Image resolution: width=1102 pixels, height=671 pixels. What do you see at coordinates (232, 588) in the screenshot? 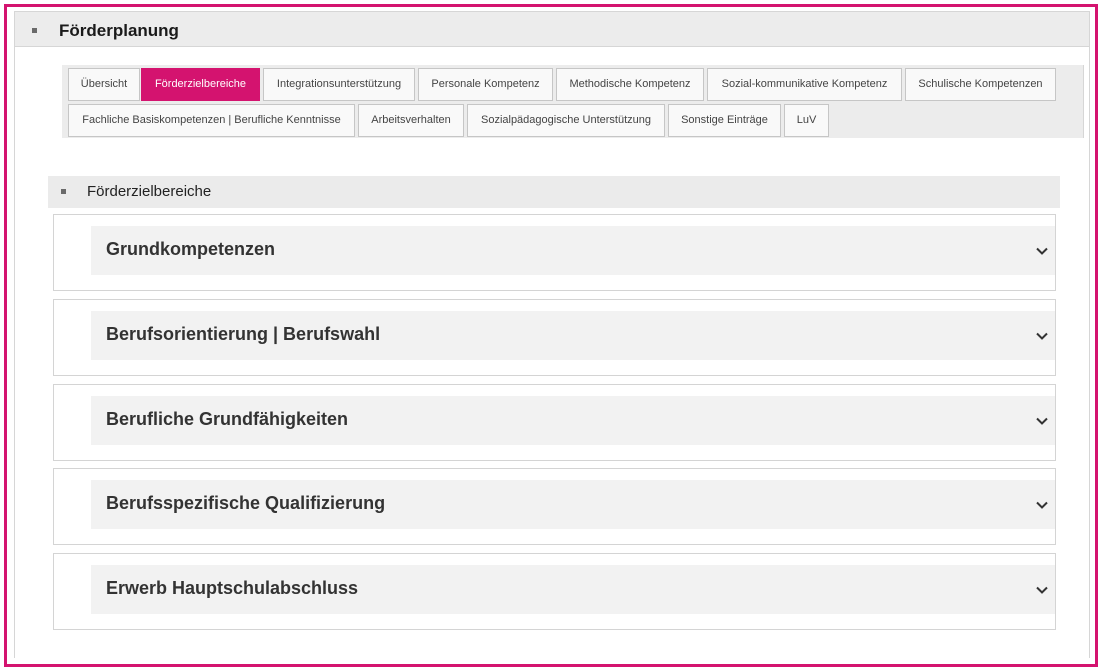
I see `accordion-title: Erwerb Hauptschulabschluss` at bounding box center [232, 588].